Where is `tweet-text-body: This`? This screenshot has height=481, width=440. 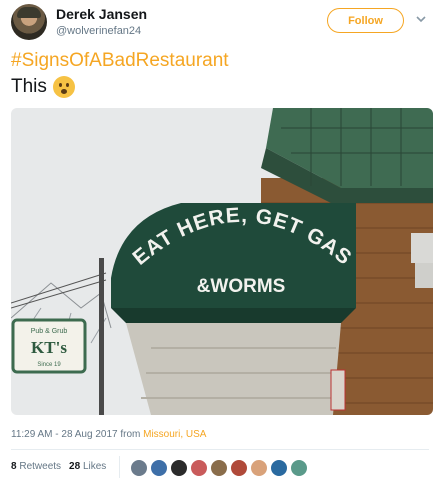 tweet-text-body: This is located at coordinates (29, 86).